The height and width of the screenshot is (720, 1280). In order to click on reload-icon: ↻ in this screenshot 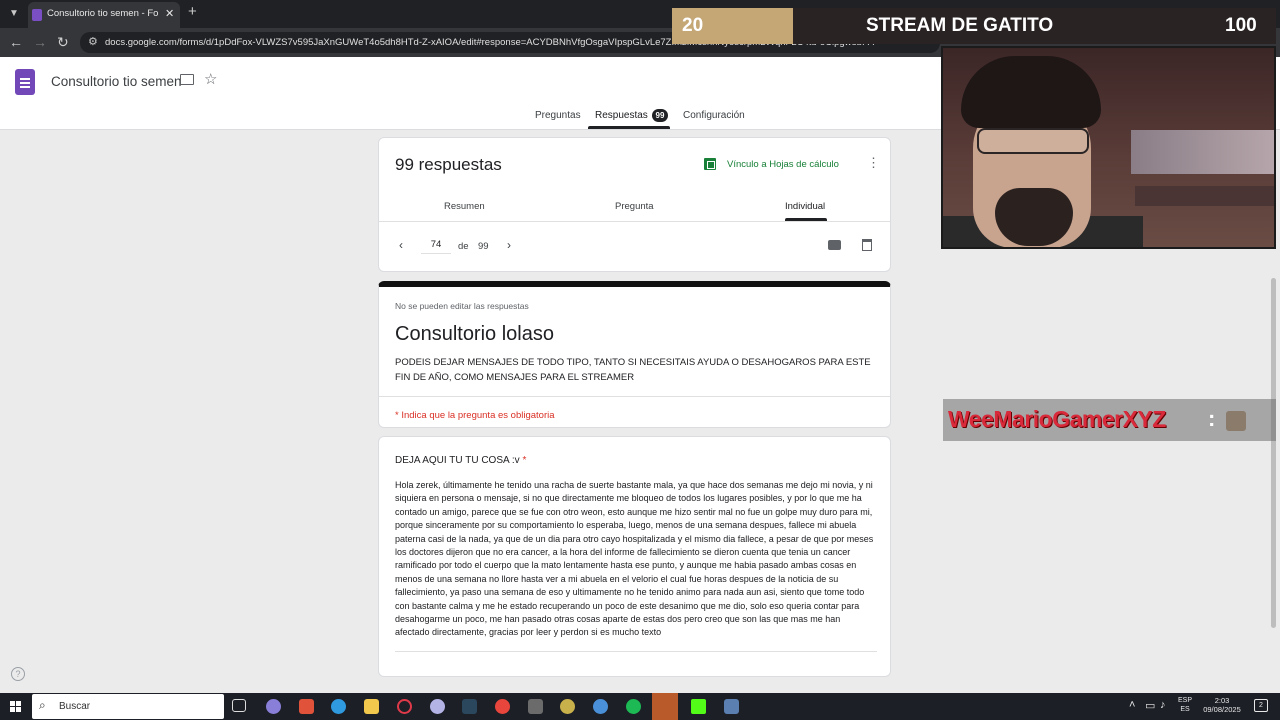, I will do `click(63, 42)`.